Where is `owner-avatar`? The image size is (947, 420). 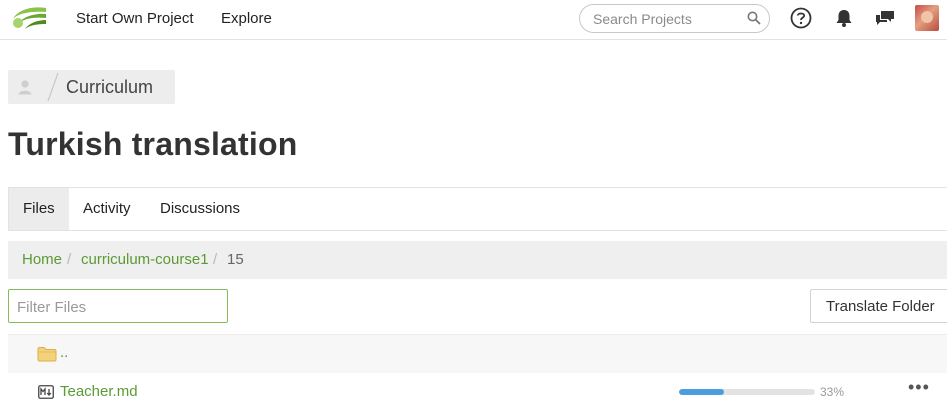 owner-avatar is located at coordinates (25, 87).